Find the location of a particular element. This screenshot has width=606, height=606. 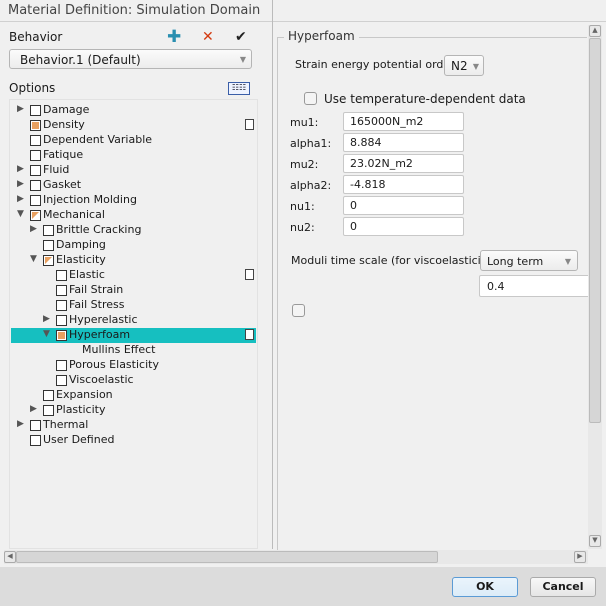

tree-item-label: Elasticity is located at coordinates (81, 259).